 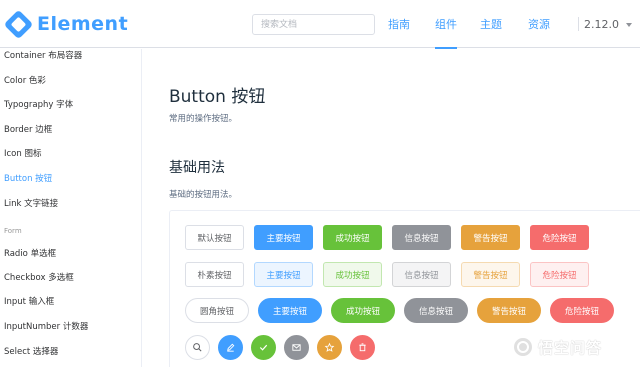 What do you see at coordinates (38, 104) in the screenshot?
I see `sidebar-item-typography: Typography 字体` at bounding box center [38, 104].